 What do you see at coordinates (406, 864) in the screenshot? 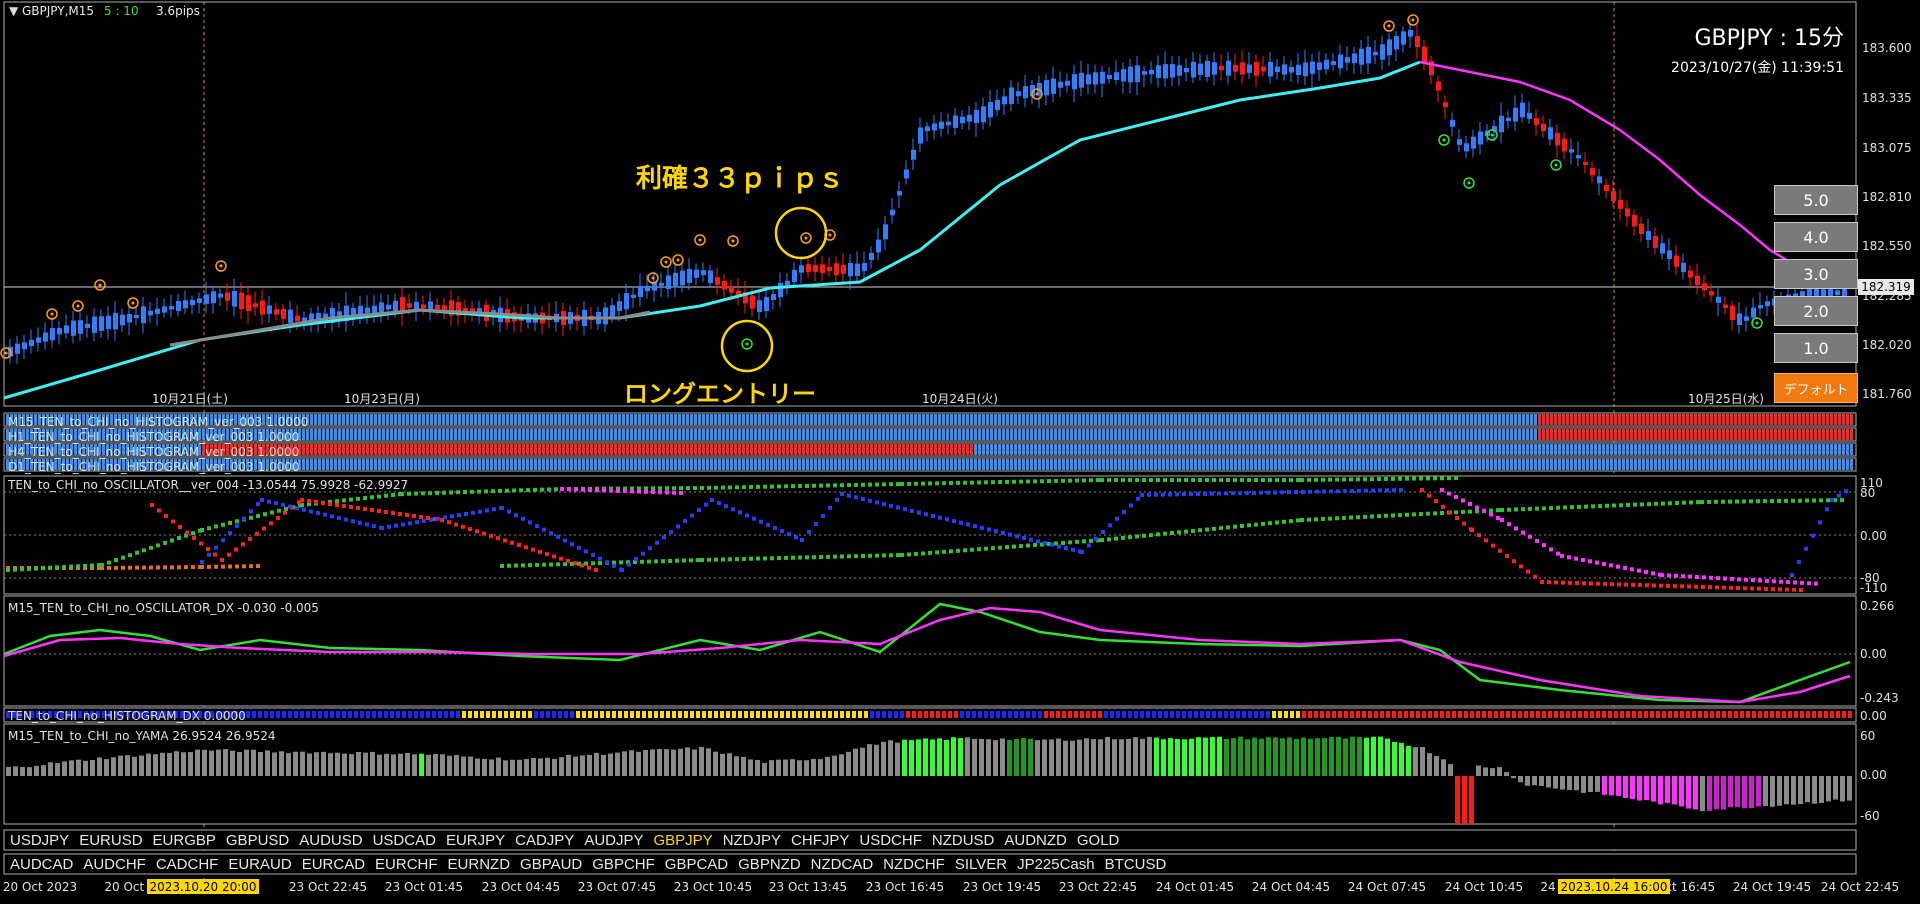
I see `symbol-eurchf: EURCHF` at bounding box center [406, 864].